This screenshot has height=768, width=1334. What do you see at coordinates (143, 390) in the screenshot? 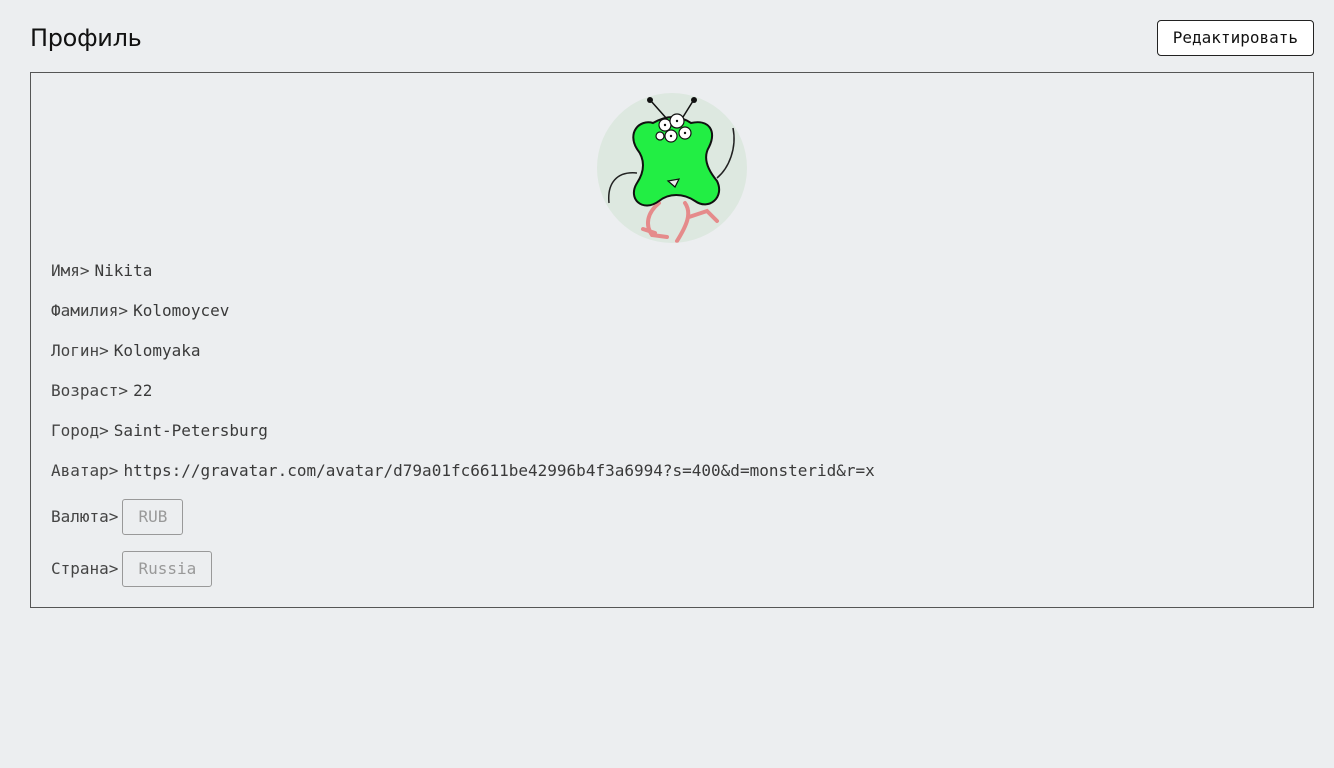
I see `age-value: 22` at bounding box center [143, 390].